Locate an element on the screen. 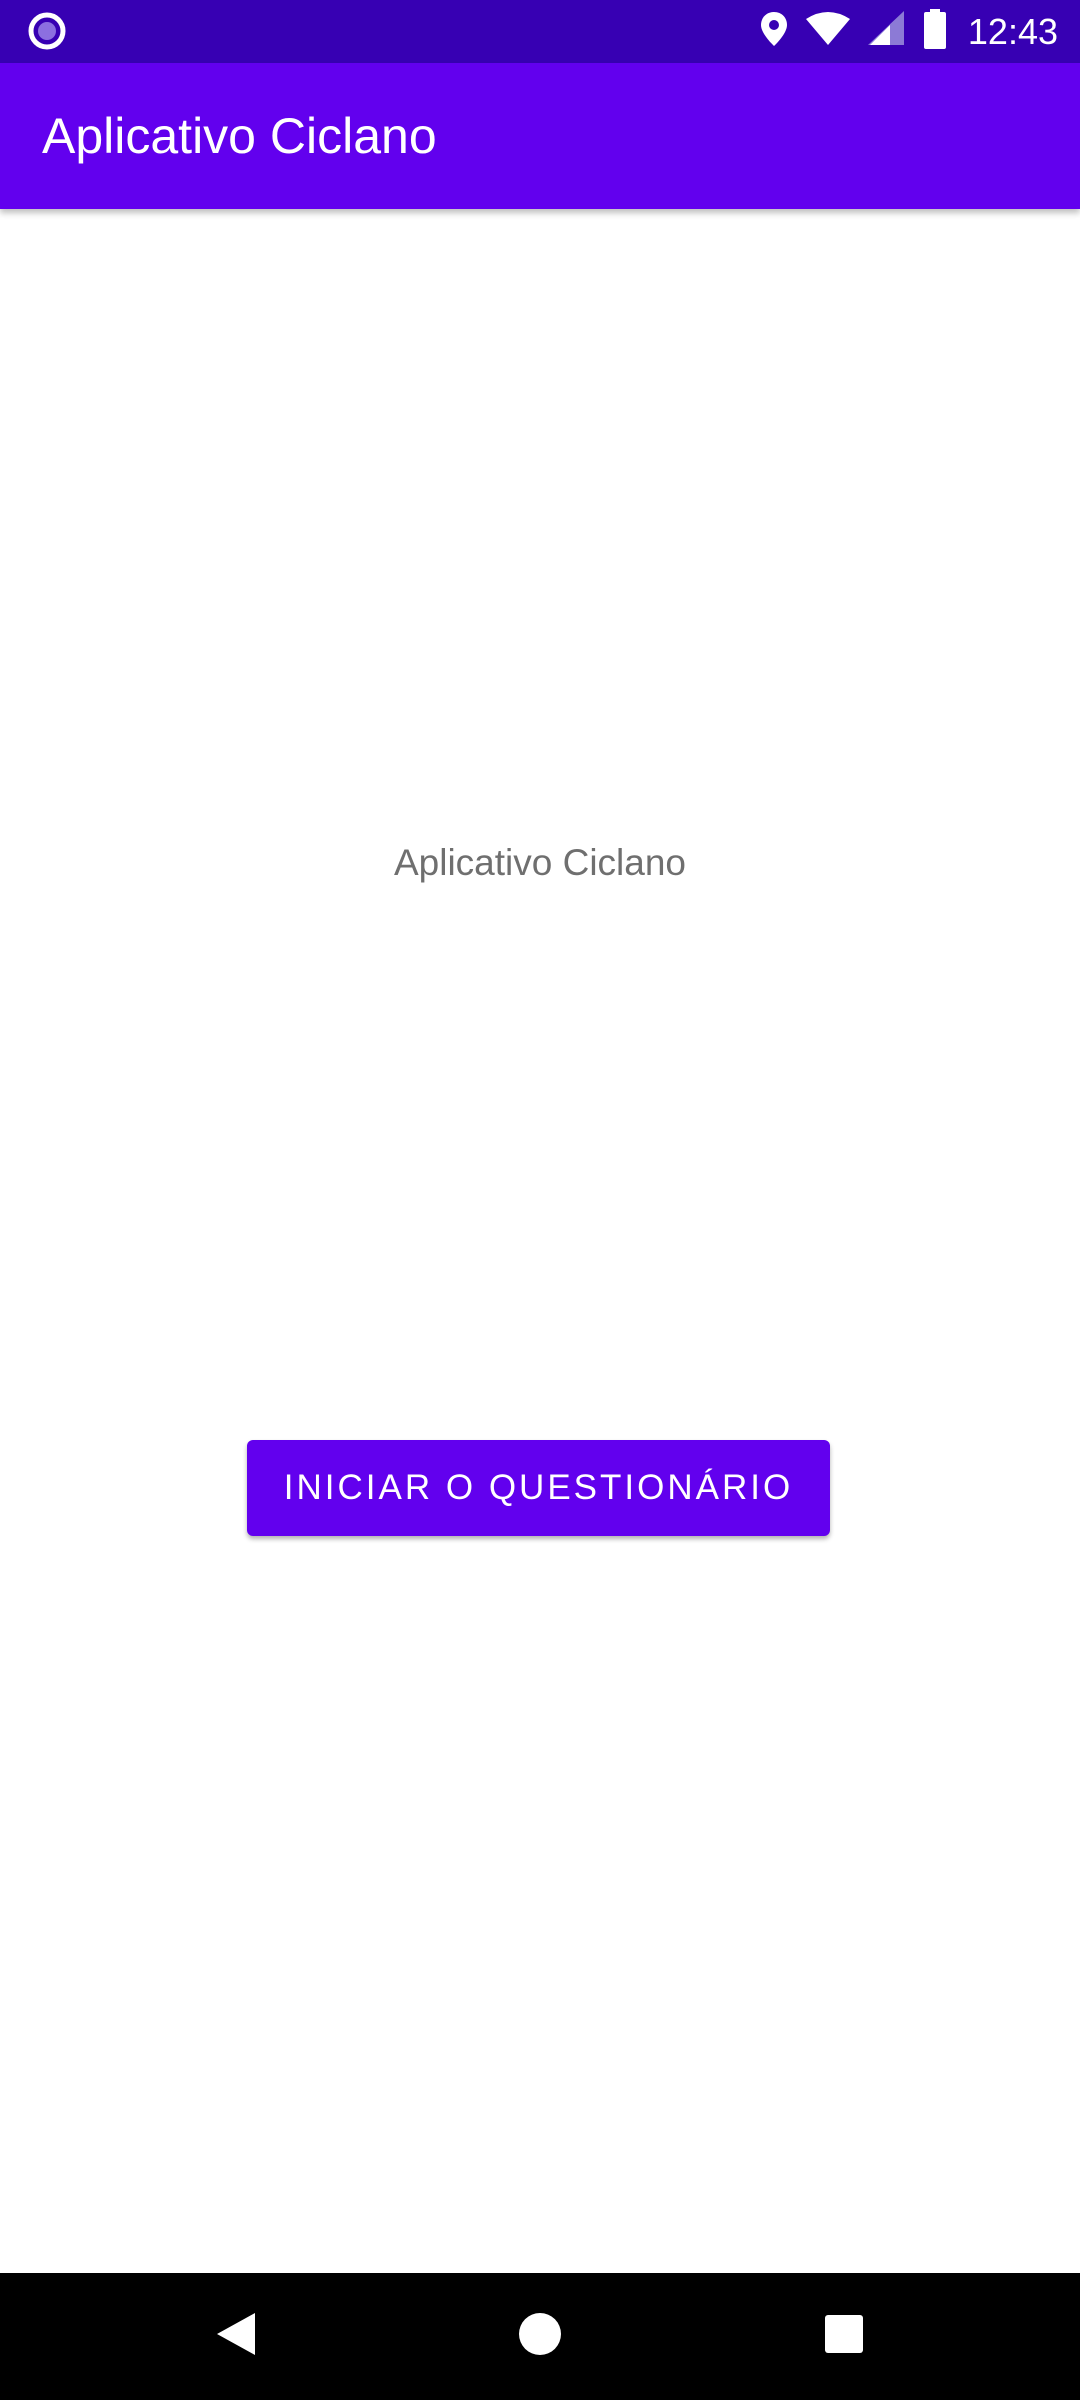 Image resolution: width=1080 pixels, height=2400 pixels. start-questionnaire-button: INICIAR O QUESTIONÁRIO is located at coordinates (538, 1488).